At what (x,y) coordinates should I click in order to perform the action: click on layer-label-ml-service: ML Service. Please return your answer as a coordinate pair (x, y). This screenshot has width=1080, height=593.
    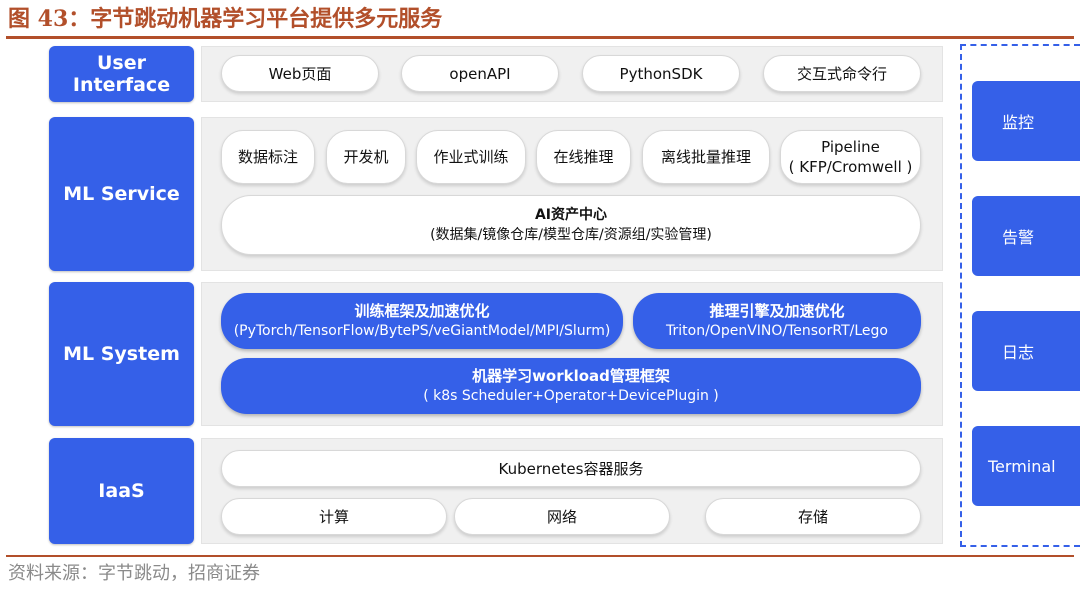
    Looking at the image, I should click on (121, 194).